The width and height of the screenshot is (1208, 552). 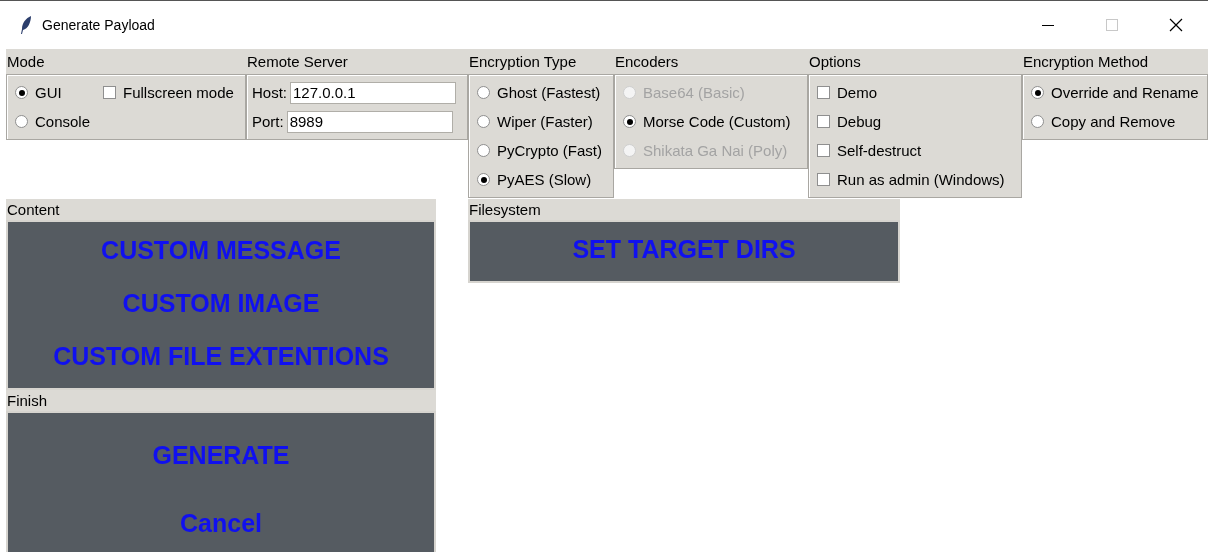 I want to click on section-header: Finish, so click(x=221, y=400).